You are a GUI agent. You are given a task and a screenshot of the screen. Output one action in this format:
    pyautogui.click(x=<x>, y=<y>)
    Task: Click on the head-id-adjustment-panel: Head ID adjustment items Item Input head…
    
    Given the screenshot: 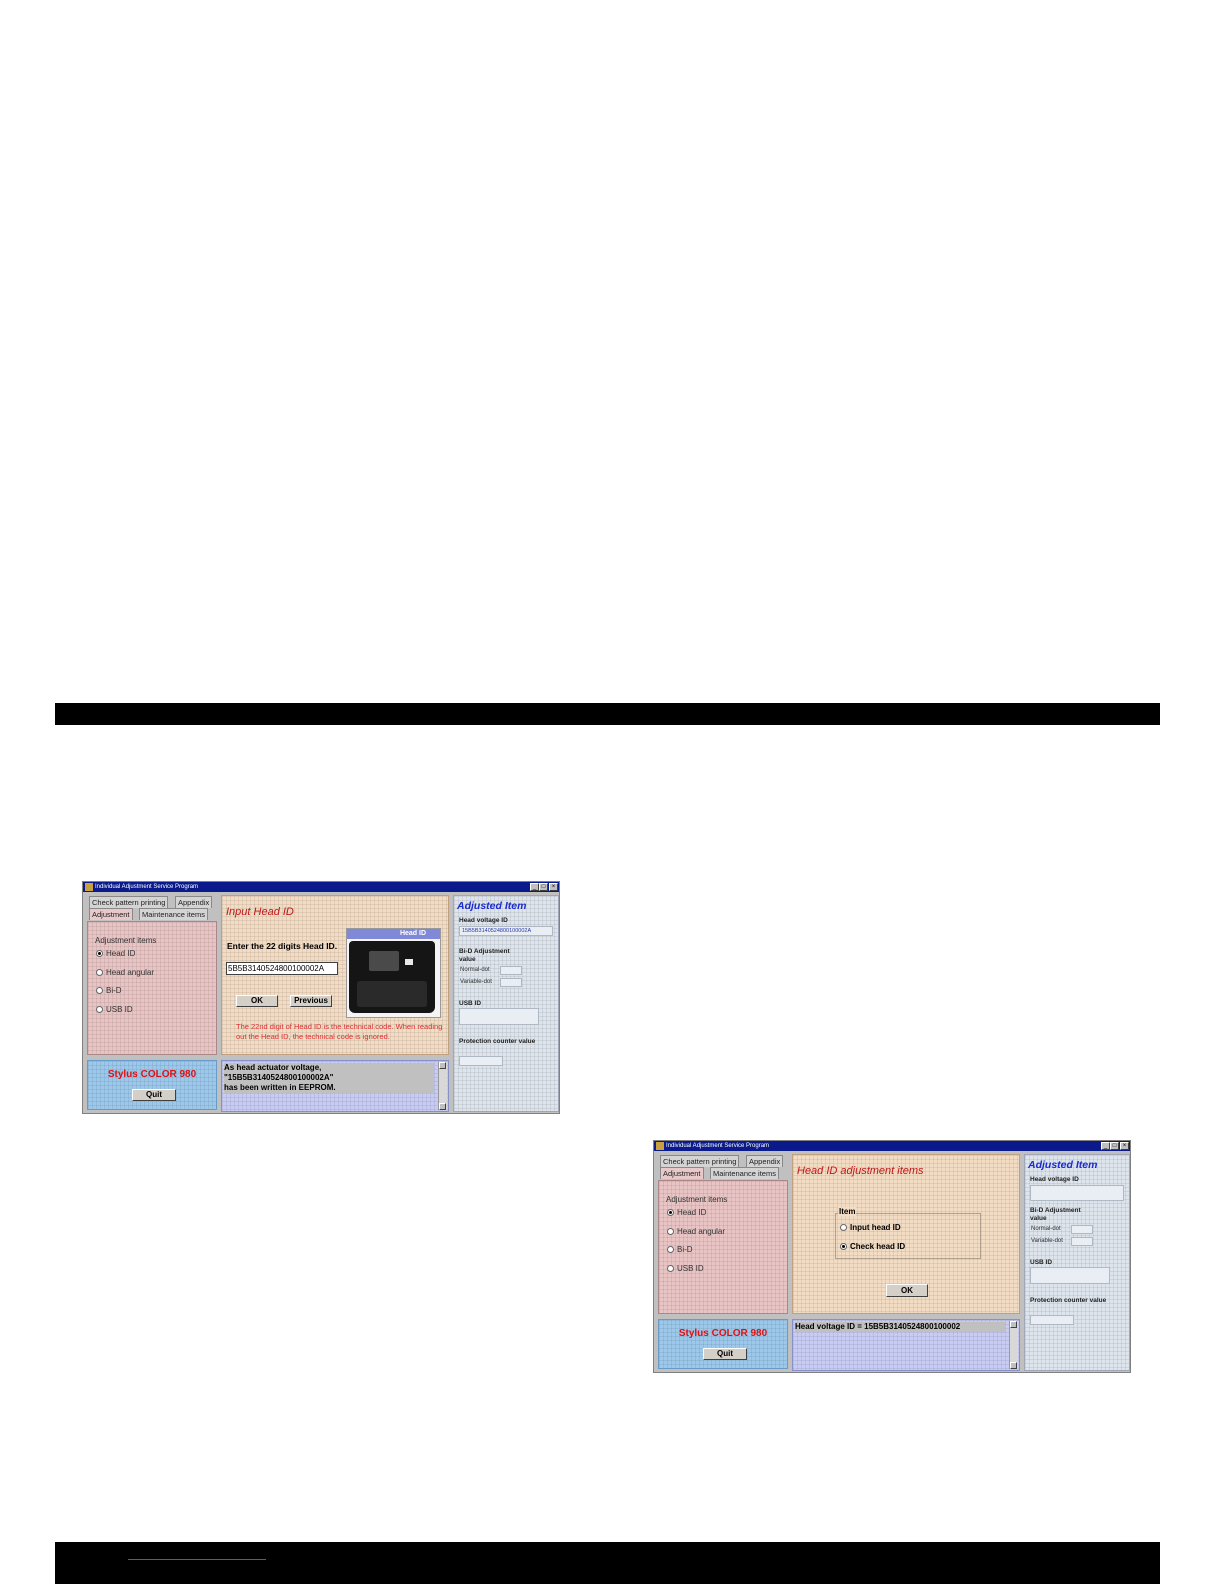 What is the action you would take?
    pyautogui.click(x=906, y=1234)
    